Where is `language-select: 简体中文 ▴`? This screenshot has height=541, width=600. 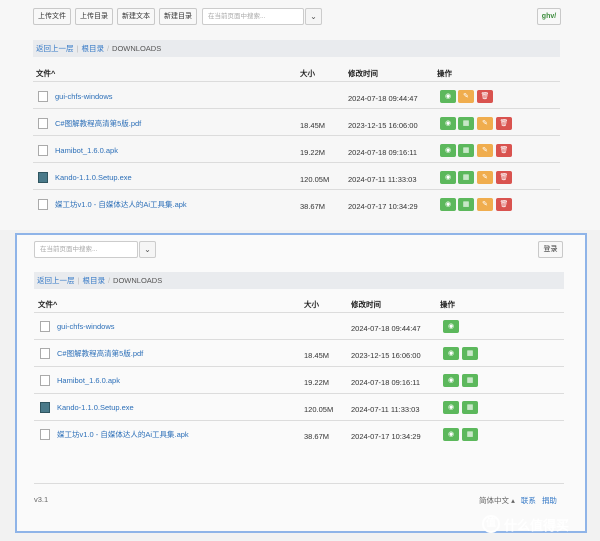
language-select: 简体中文 ▴ is located at coordinates (497, 500).